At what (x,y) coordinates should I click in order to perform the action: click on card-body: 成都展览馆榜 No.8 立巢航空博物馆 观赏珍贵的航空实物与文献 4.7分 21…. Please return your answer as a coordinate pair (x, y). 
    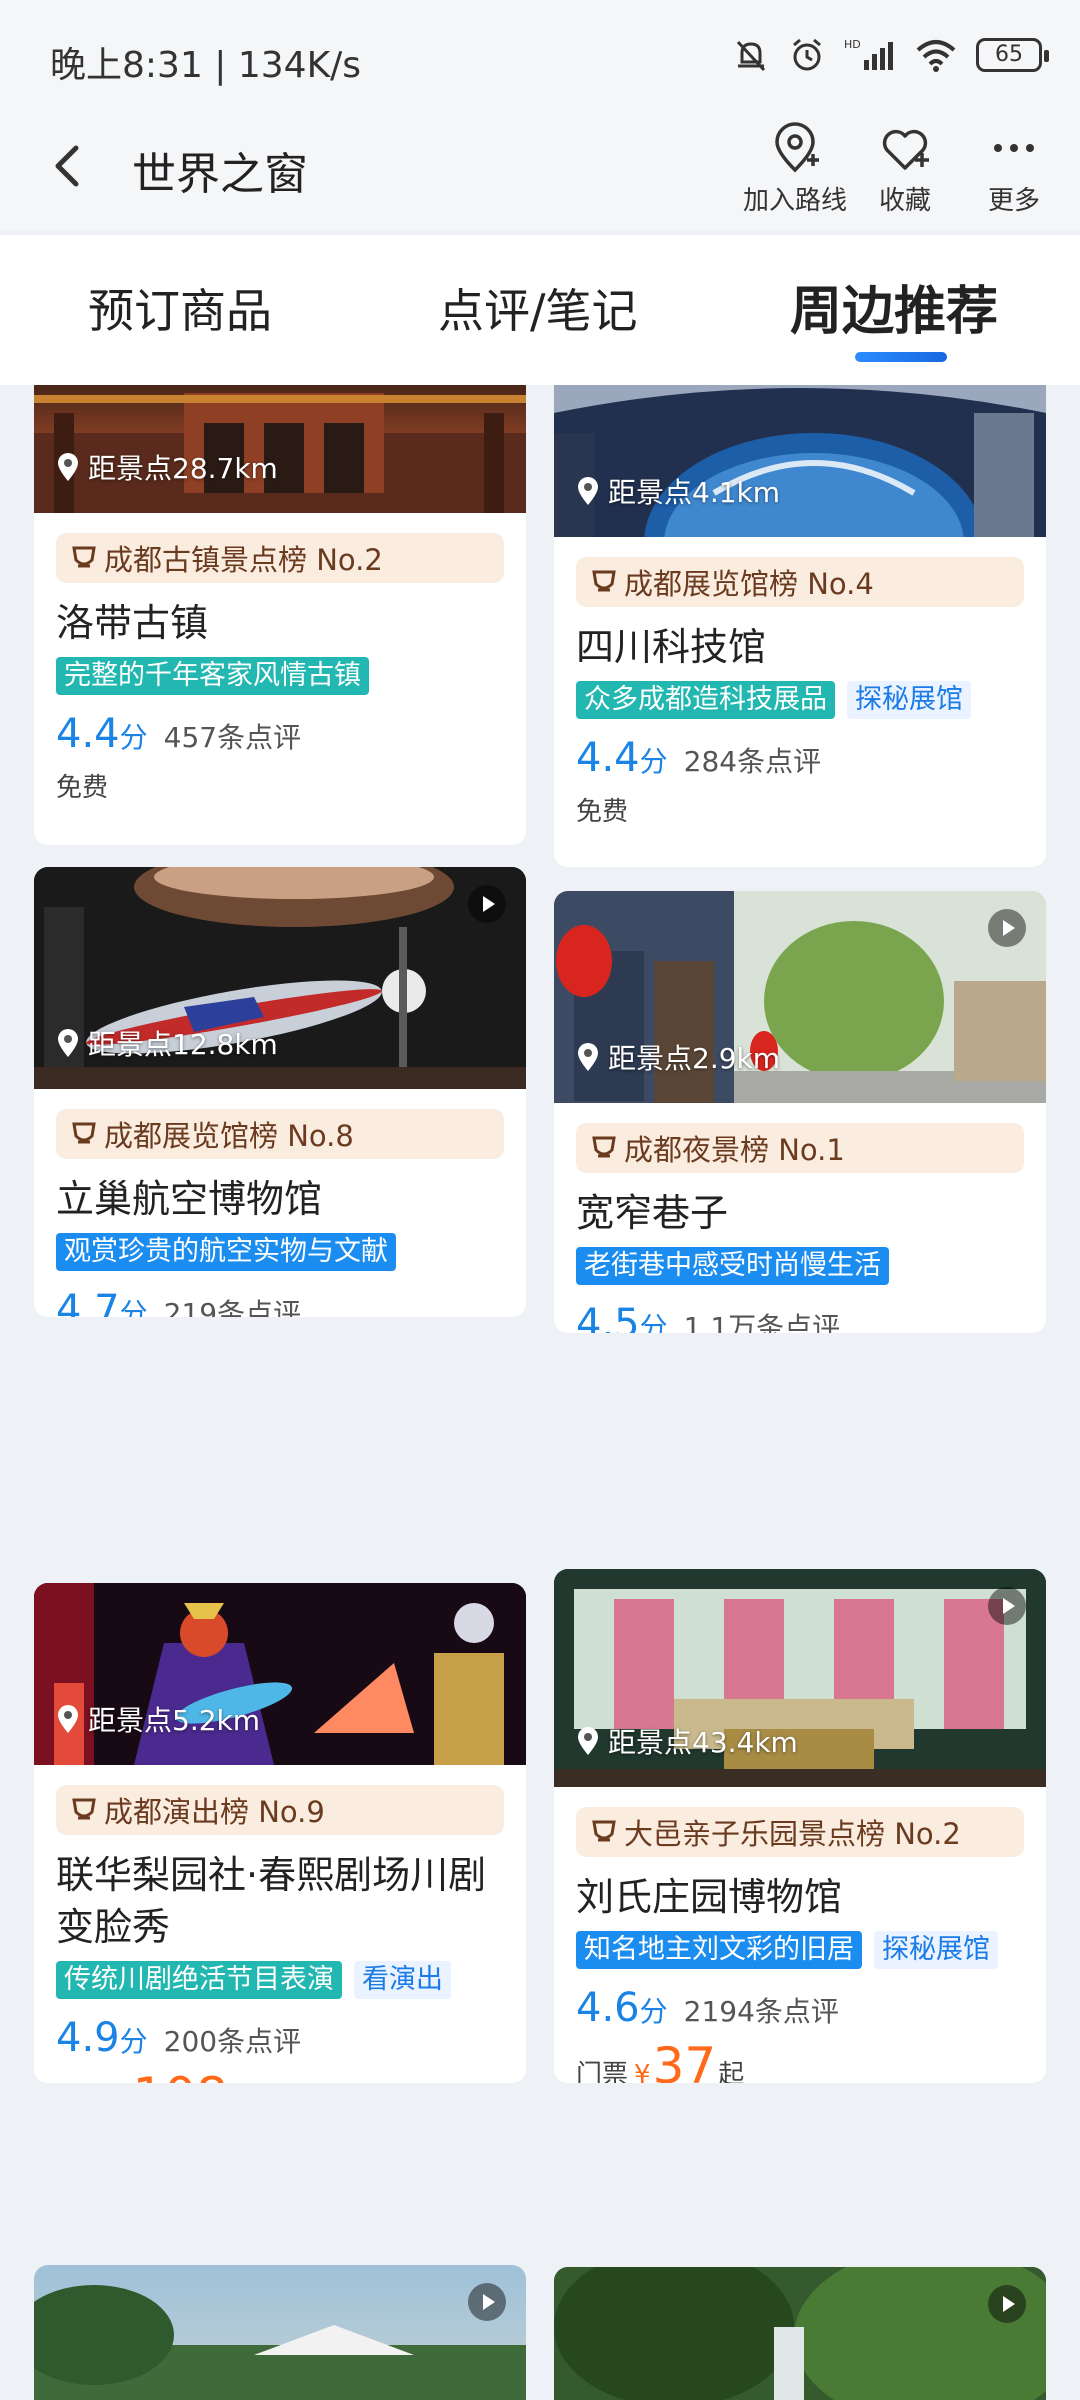
    Looking at the image, I should click on (280, 1203).